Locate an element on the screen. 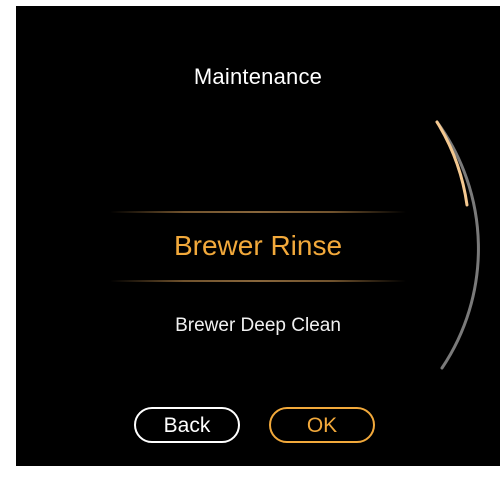 The image size is (501, 484). menu-item: Brewer Deep Clean is located at coordinates (258, 326).